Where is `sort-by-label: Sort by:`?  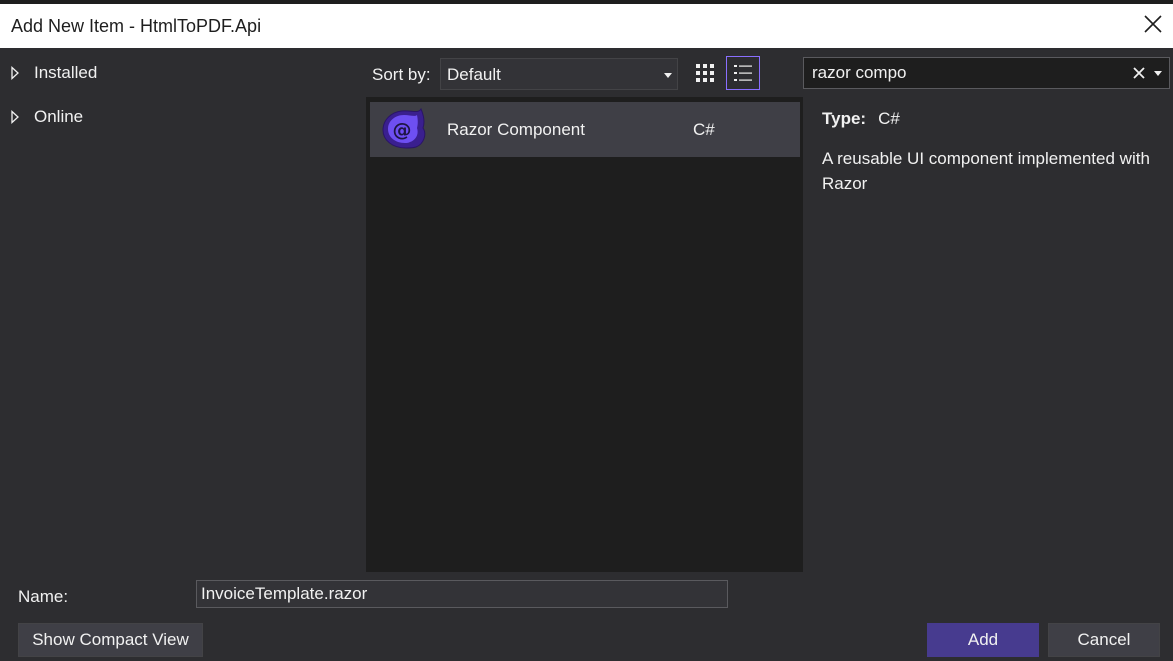
sort-by-label: Sort by: is located at coordinates (401, 74).